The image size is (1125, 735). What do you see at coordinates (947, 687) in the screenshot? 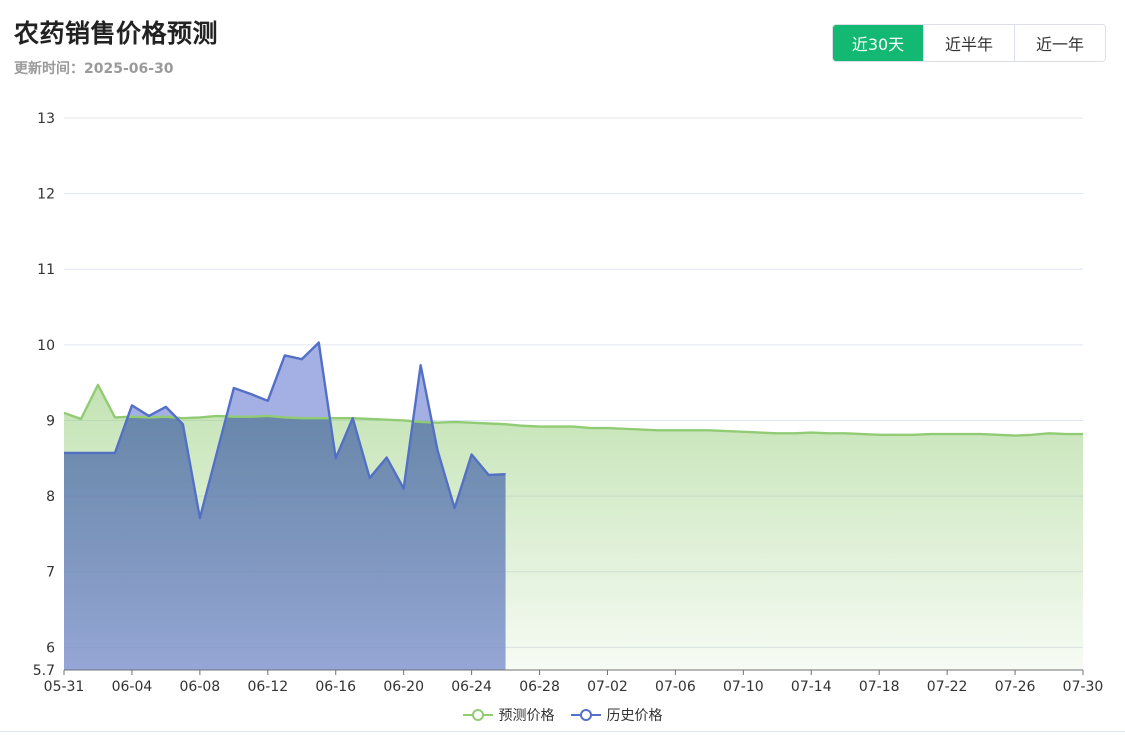
I see `x-tick-label: 07-22` at bounding box center [947, 687].